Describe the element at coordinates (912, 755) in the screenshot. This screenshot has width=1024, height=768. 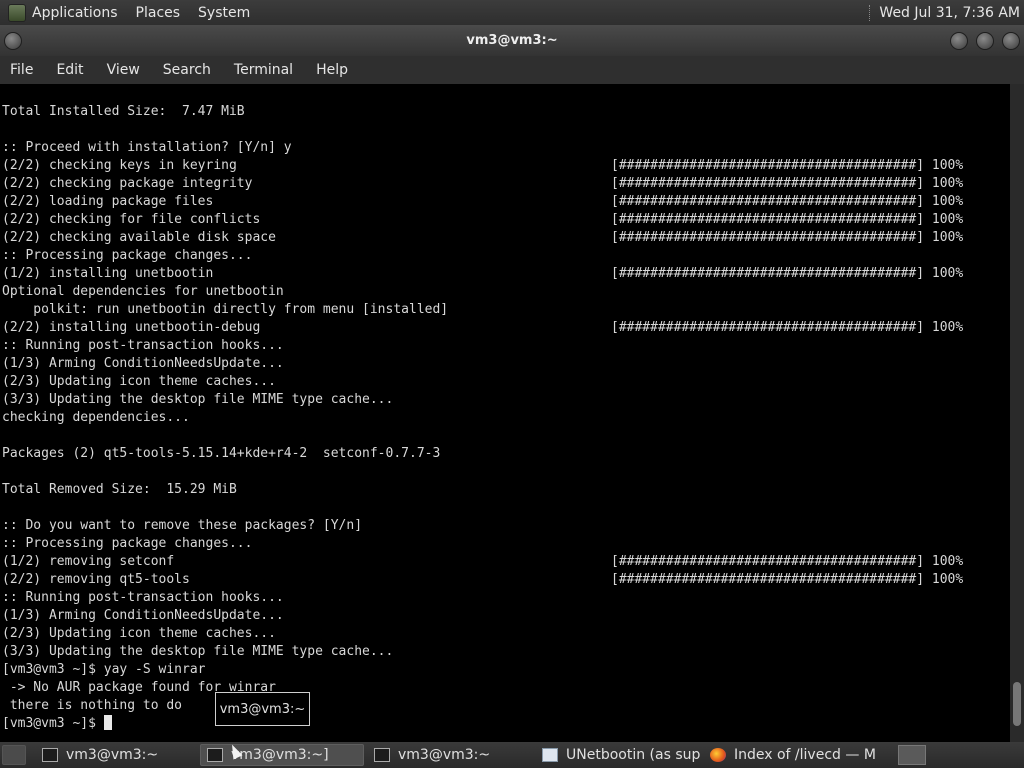
I see `workspace-switcher-icon` at that location.